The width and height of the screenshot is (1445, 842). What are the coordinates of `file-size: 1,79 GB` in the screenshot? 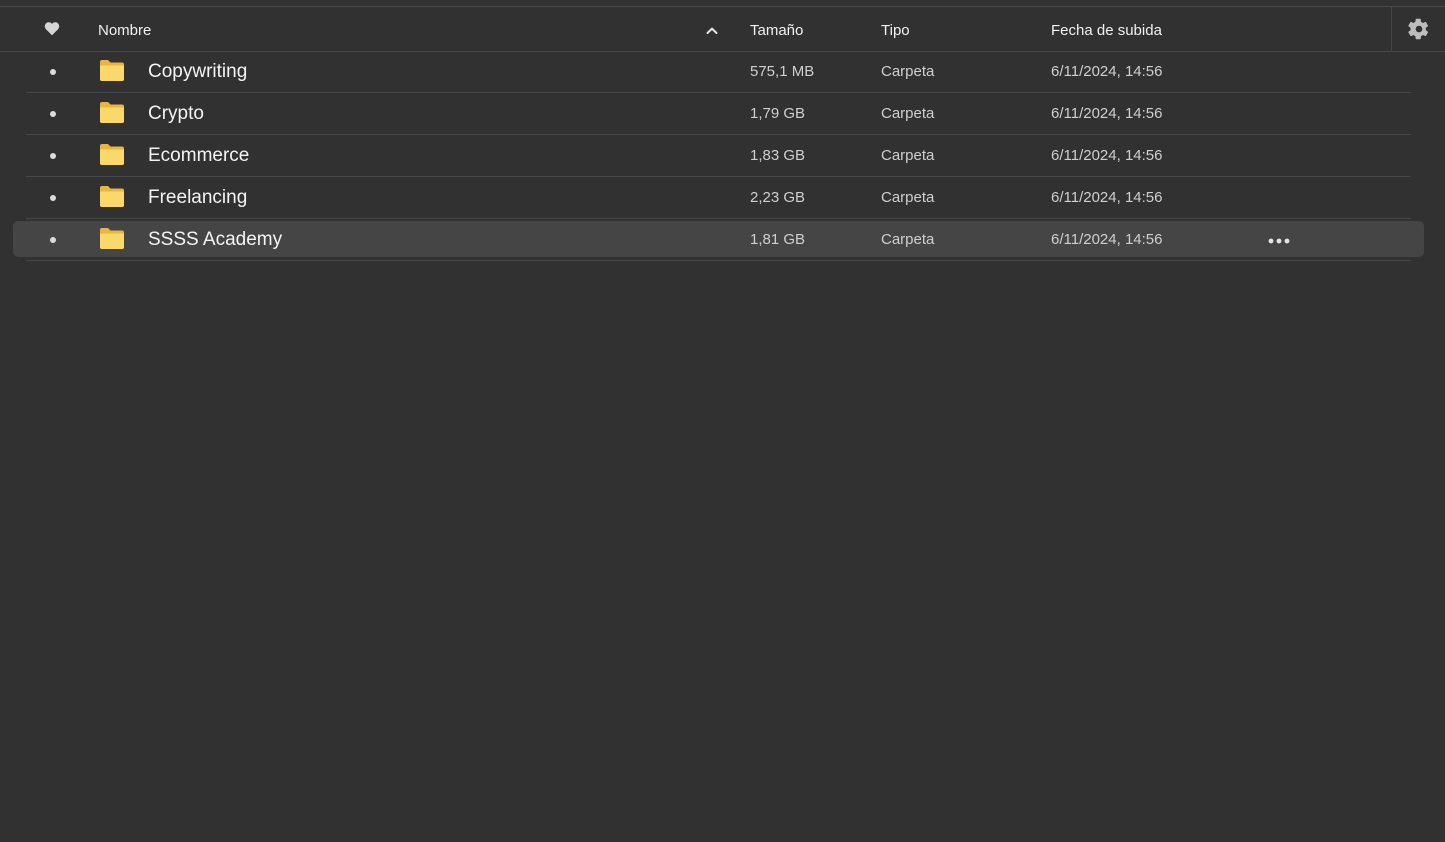 It's located at (778, 113).